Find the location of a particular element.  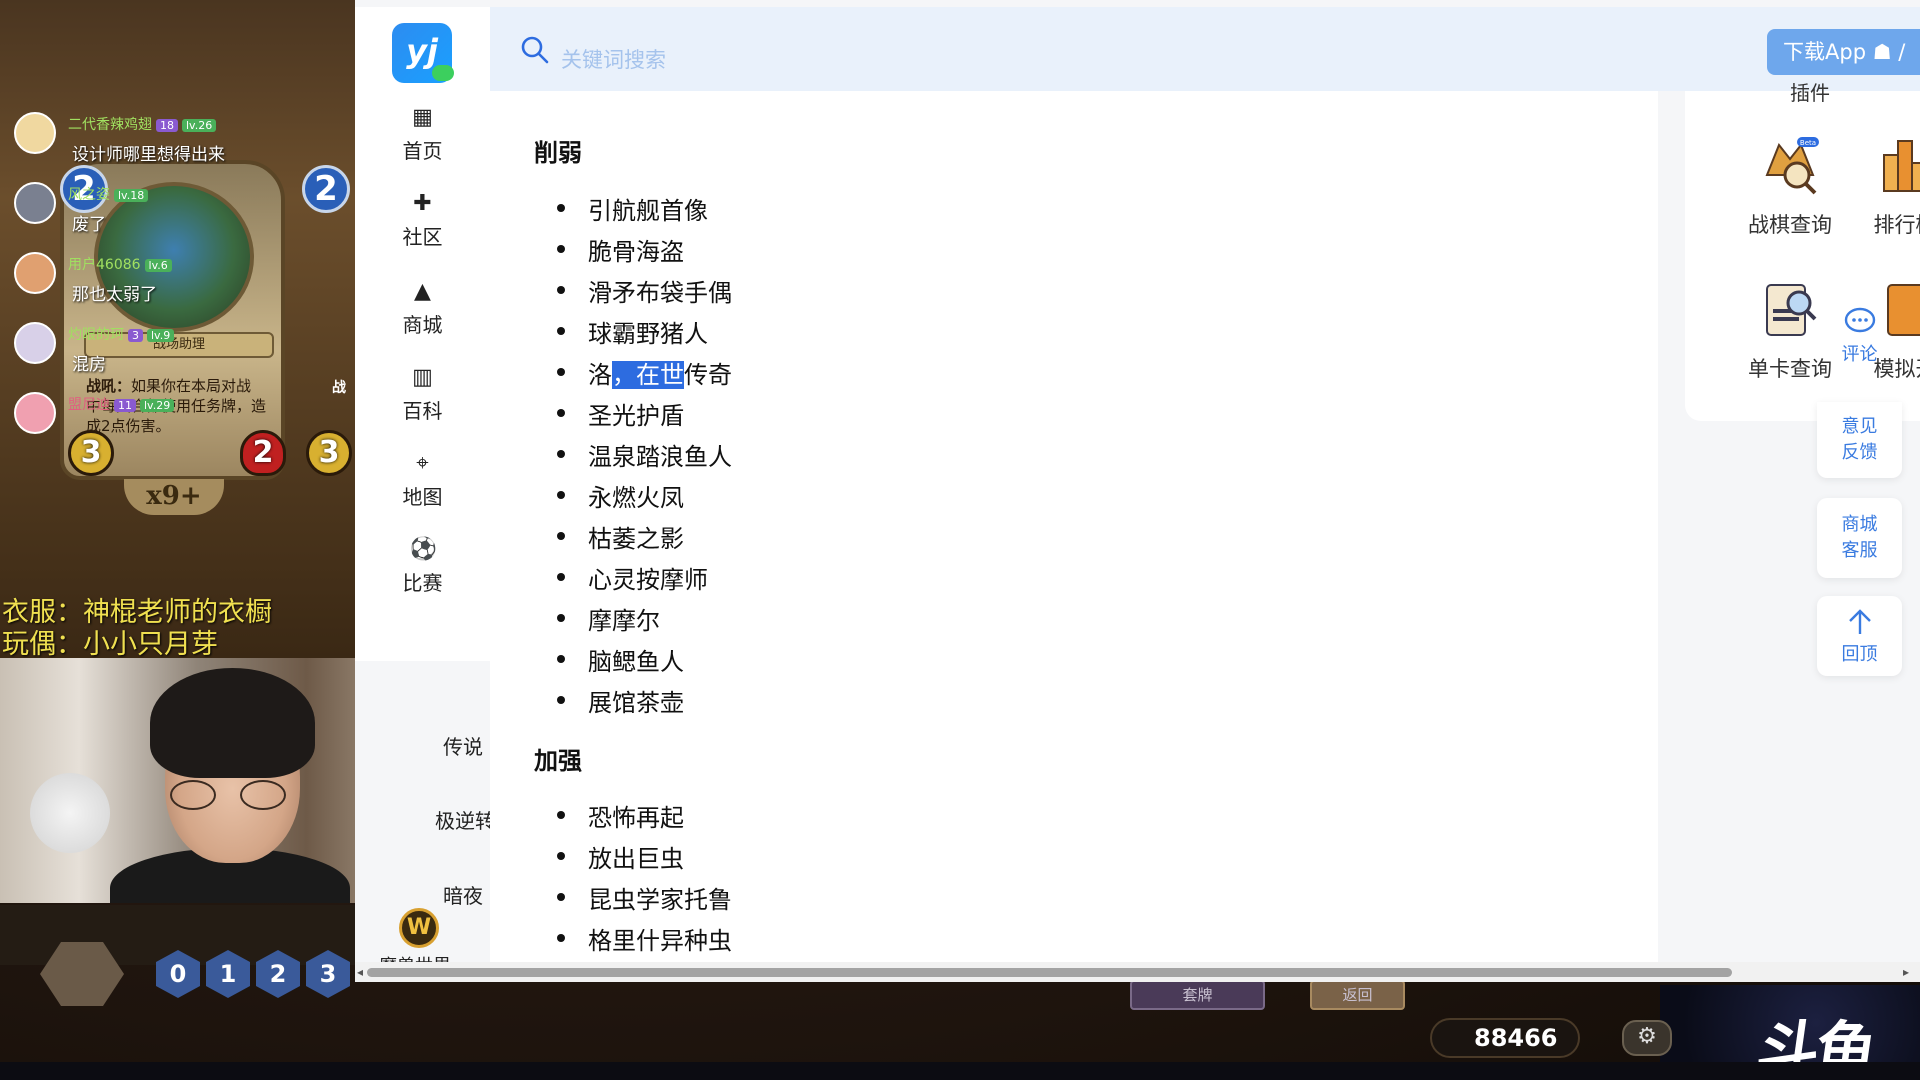

site-header: yj 关键词搜索 下载App ☗ / is located at coordinates (1137, 49).